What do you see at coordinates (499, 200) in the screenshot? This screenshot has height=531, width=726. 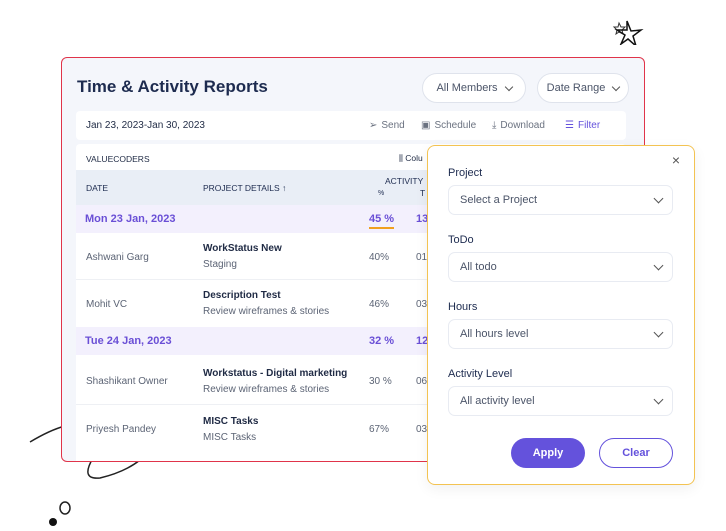 I see `project-select-value: Select a Project` at bounding box center [499, 200].